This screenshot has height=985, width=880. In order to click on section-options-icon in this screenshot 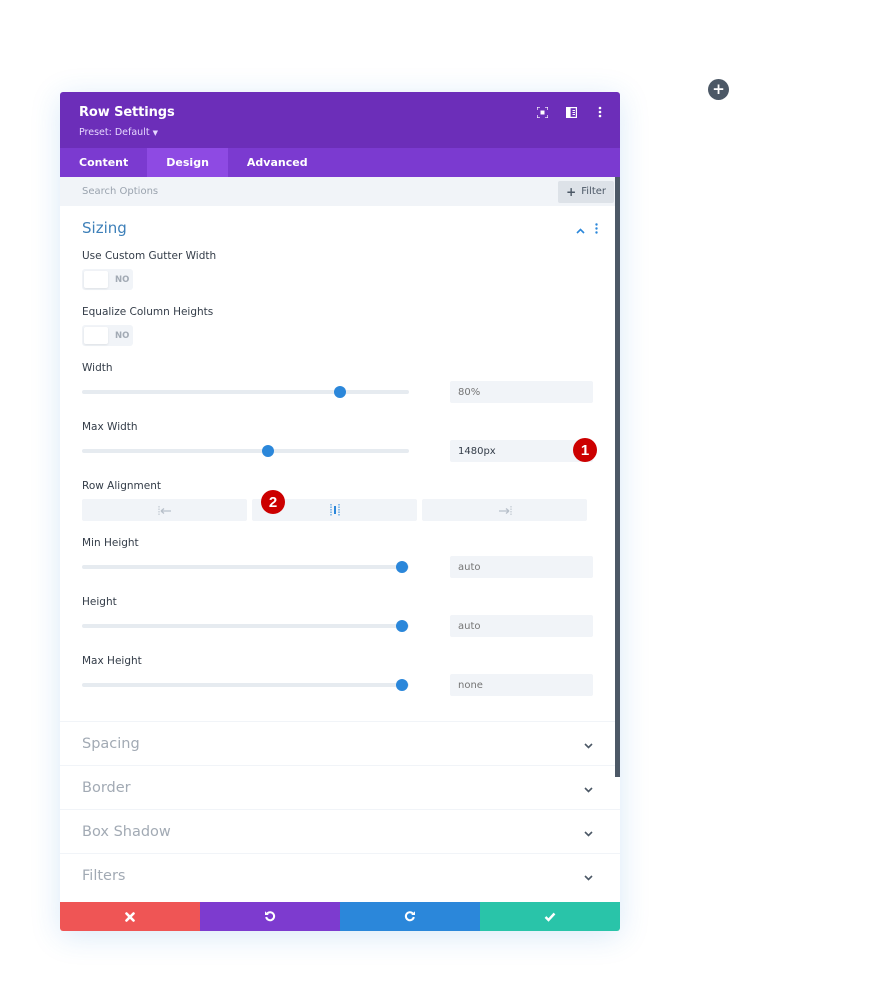, I will do `click(596, 228)`.